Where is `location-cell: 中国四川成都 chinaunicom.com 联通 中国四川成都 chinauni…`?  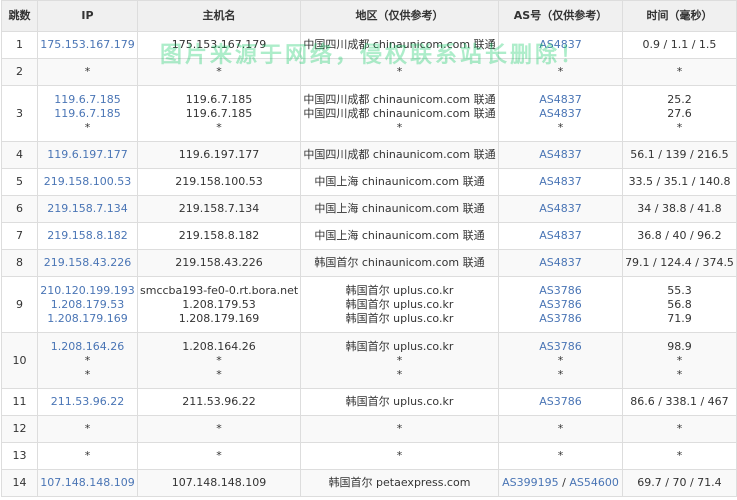 location-cell: 中国四川成都 chinaunicom.com 联通 中国四川成都 chinauni… is located at coordinates (399, 113).